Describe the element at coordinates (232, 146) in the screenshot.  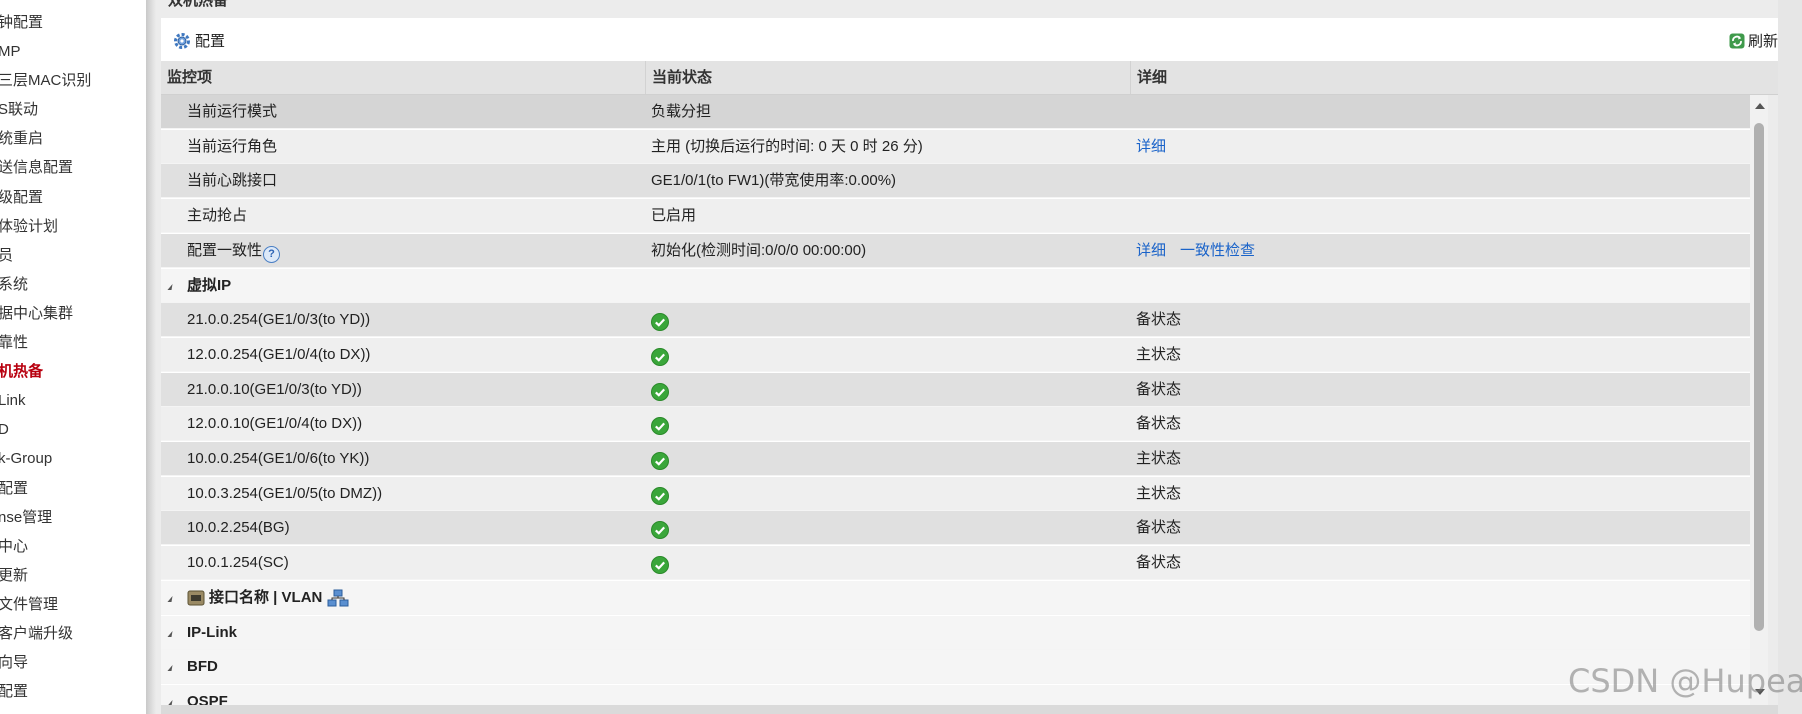
I see `monitor-item: 当前运行角色` at that location.